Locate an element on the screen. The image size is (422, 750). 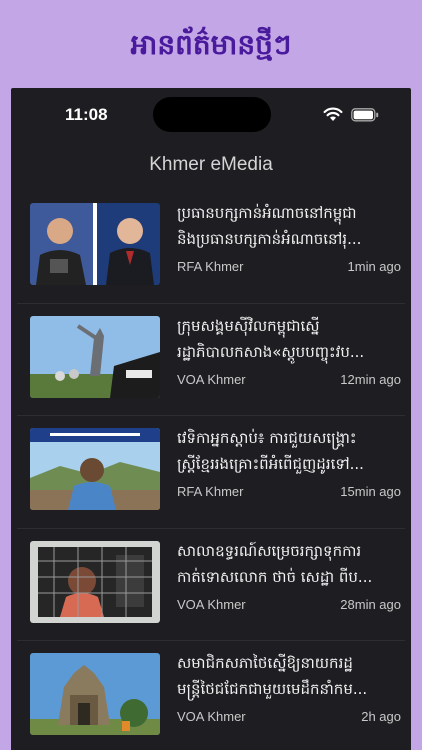
news-time-ago: 12min ago is located at coordinates (370, 379).